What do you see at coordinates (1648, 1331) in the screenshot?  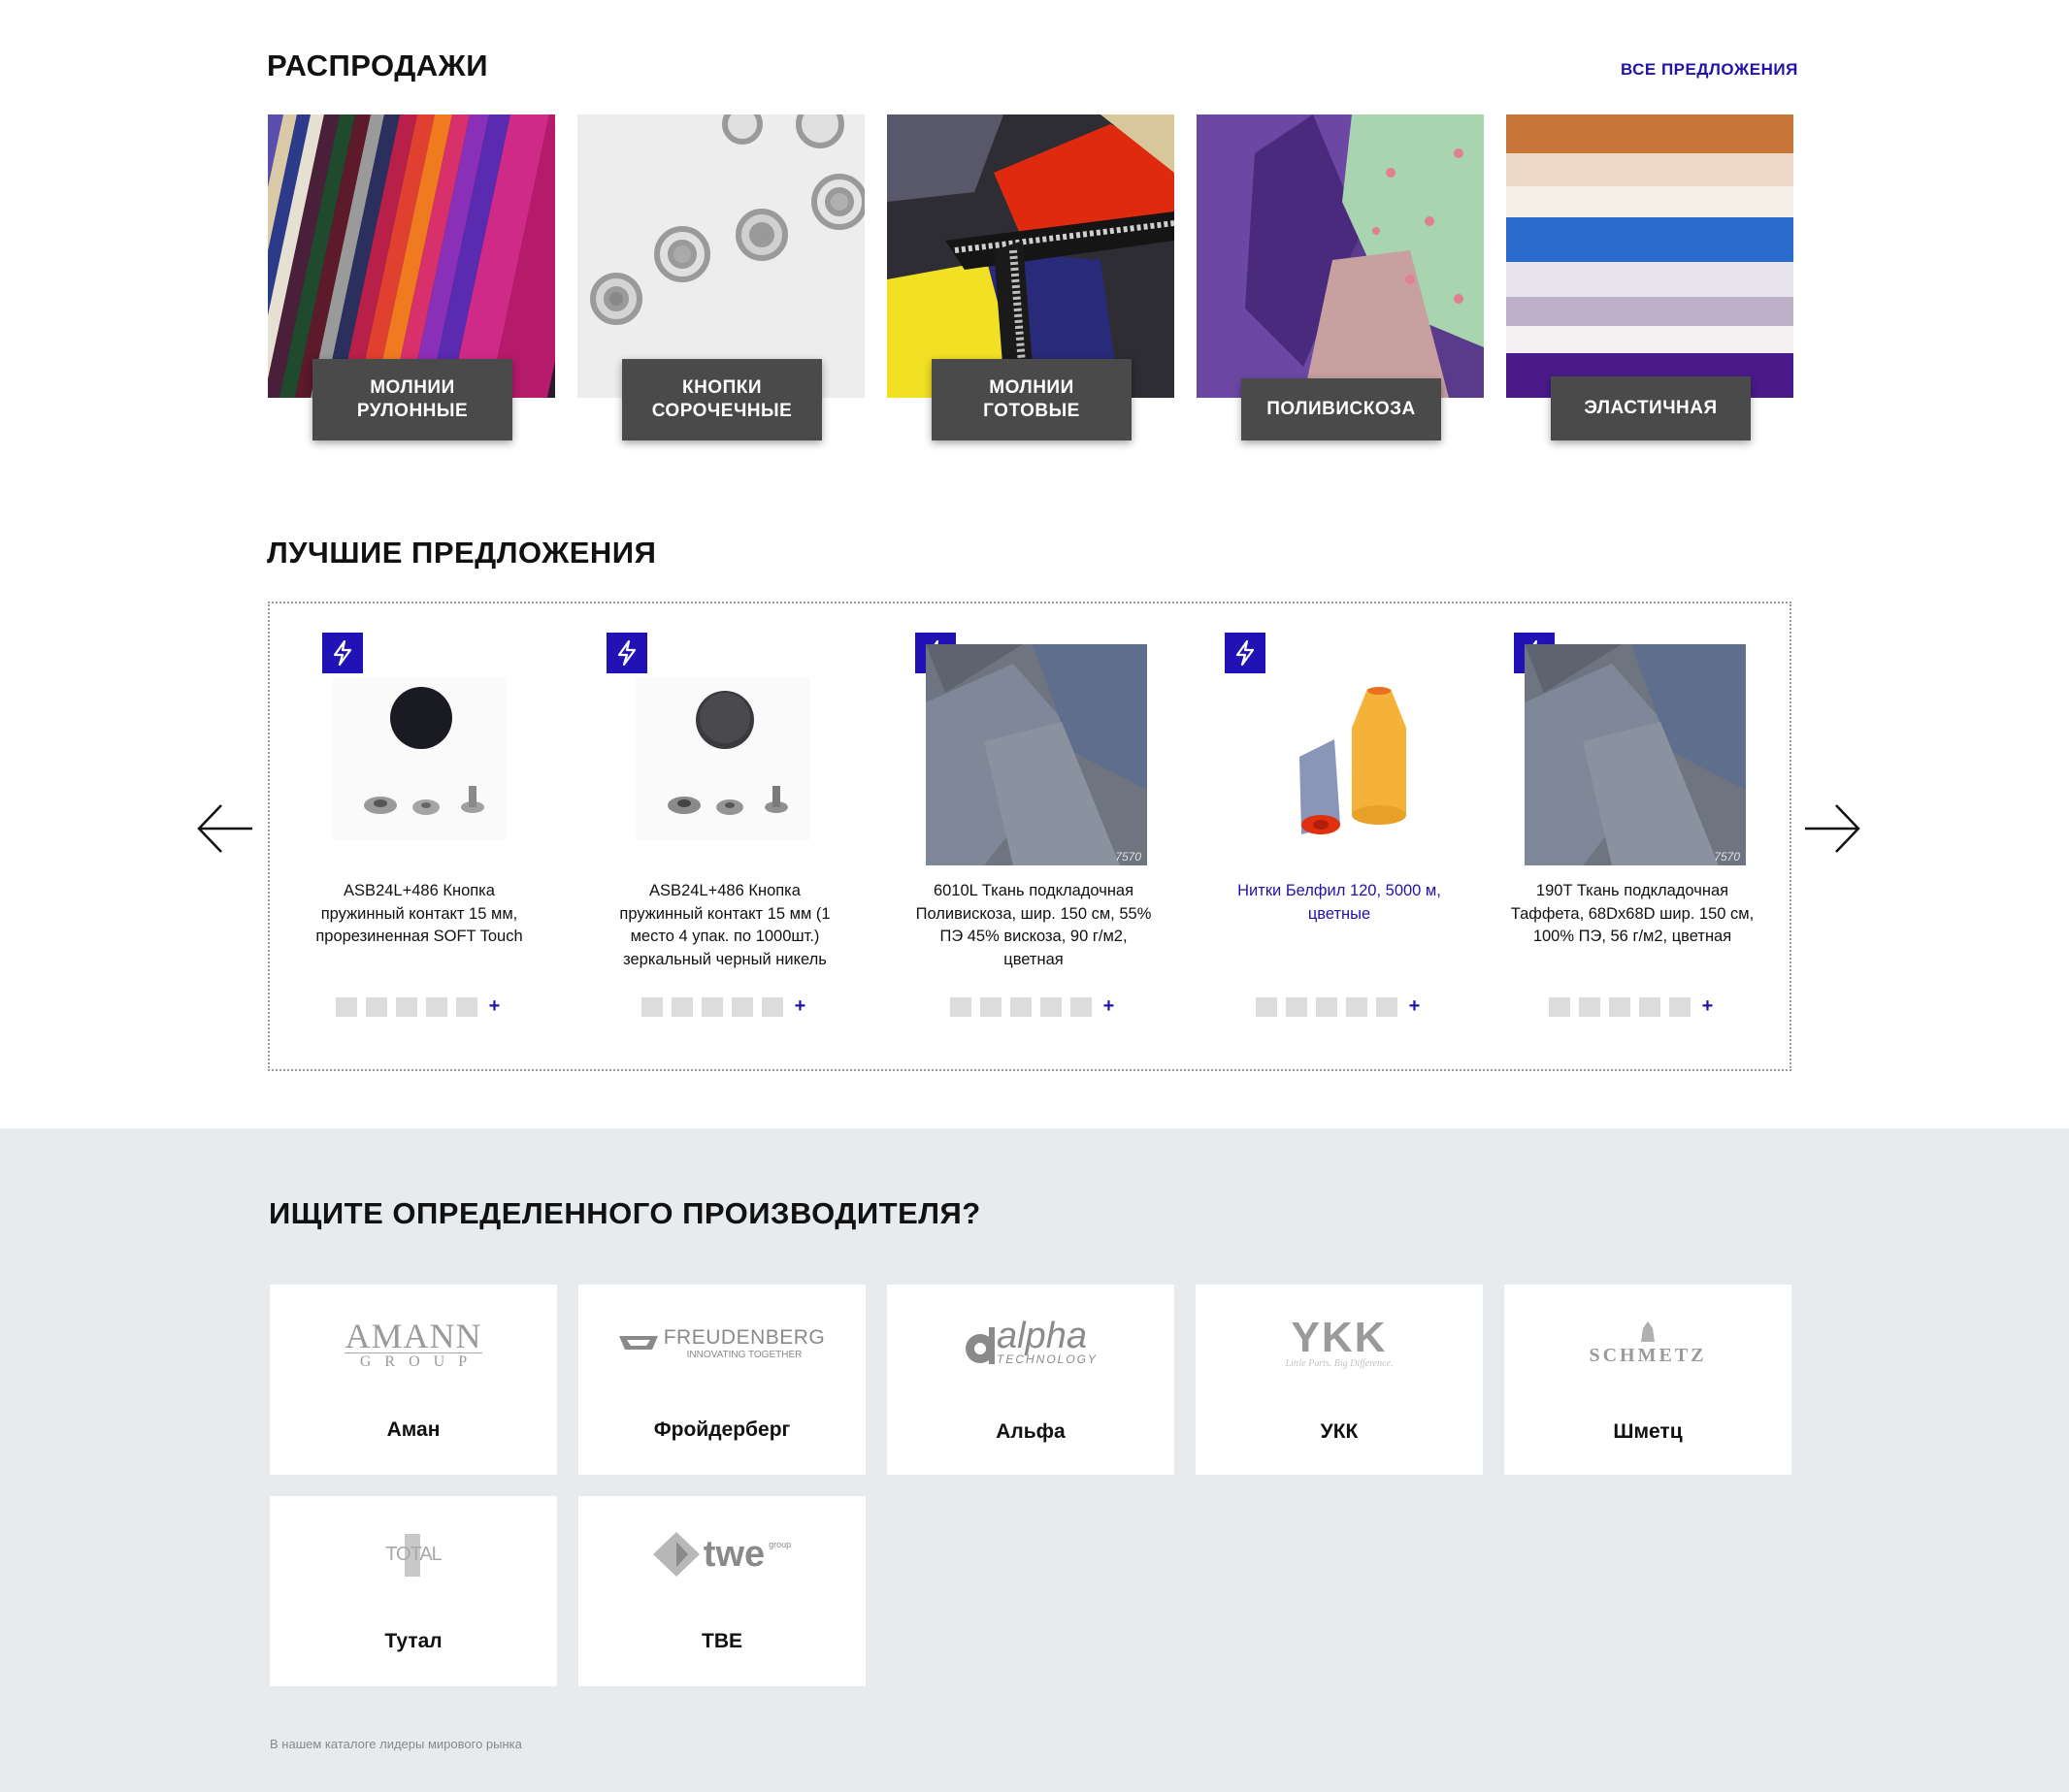 I see `schmetz-lion-icon` at bounding box center [1648, 1331].